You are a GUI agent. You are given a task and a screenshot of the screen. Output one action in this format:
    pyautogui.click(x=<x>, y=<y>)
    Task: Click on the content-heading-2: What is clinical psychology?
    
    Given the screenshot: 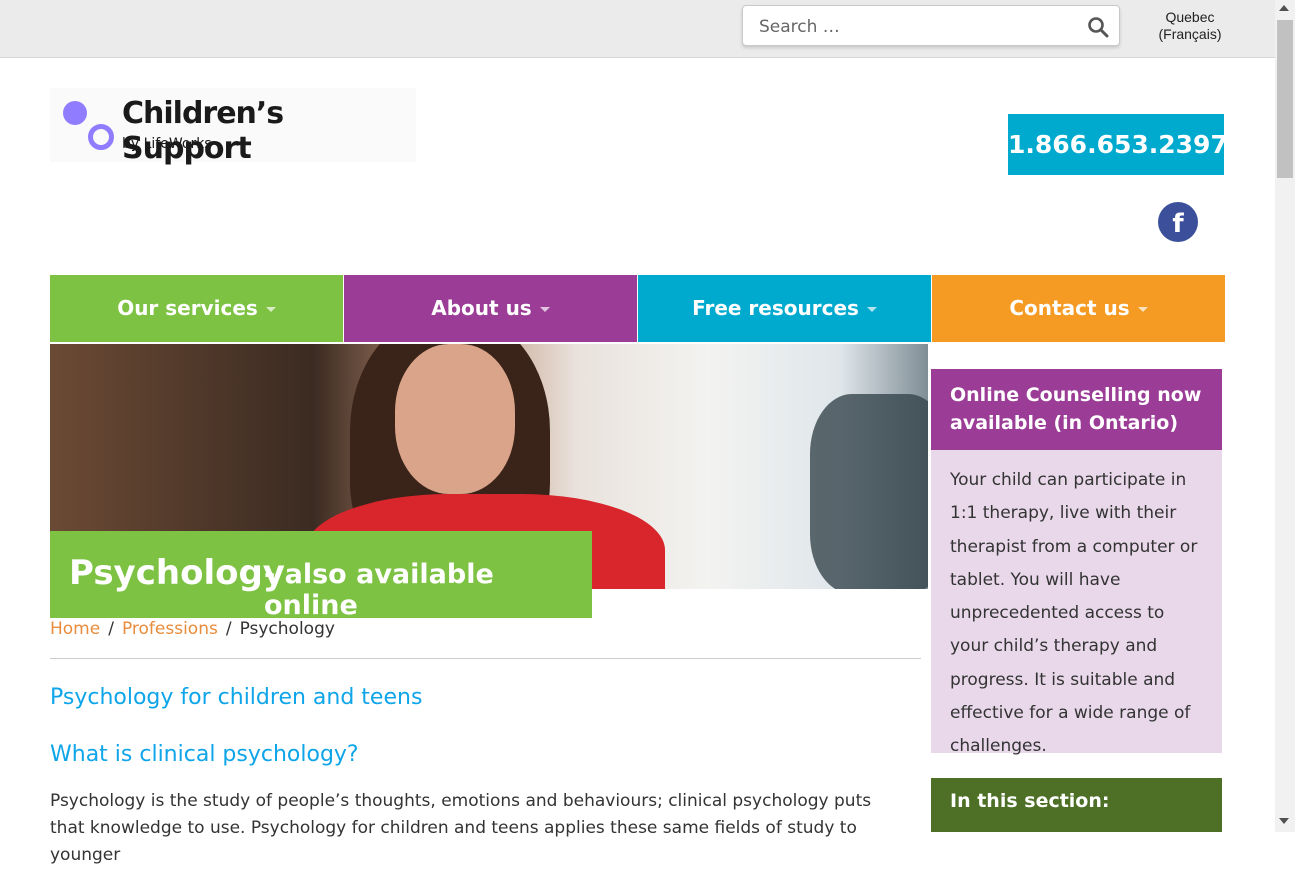 What is the action you would take?
    pyautogui.click(x=204, y=754)
    